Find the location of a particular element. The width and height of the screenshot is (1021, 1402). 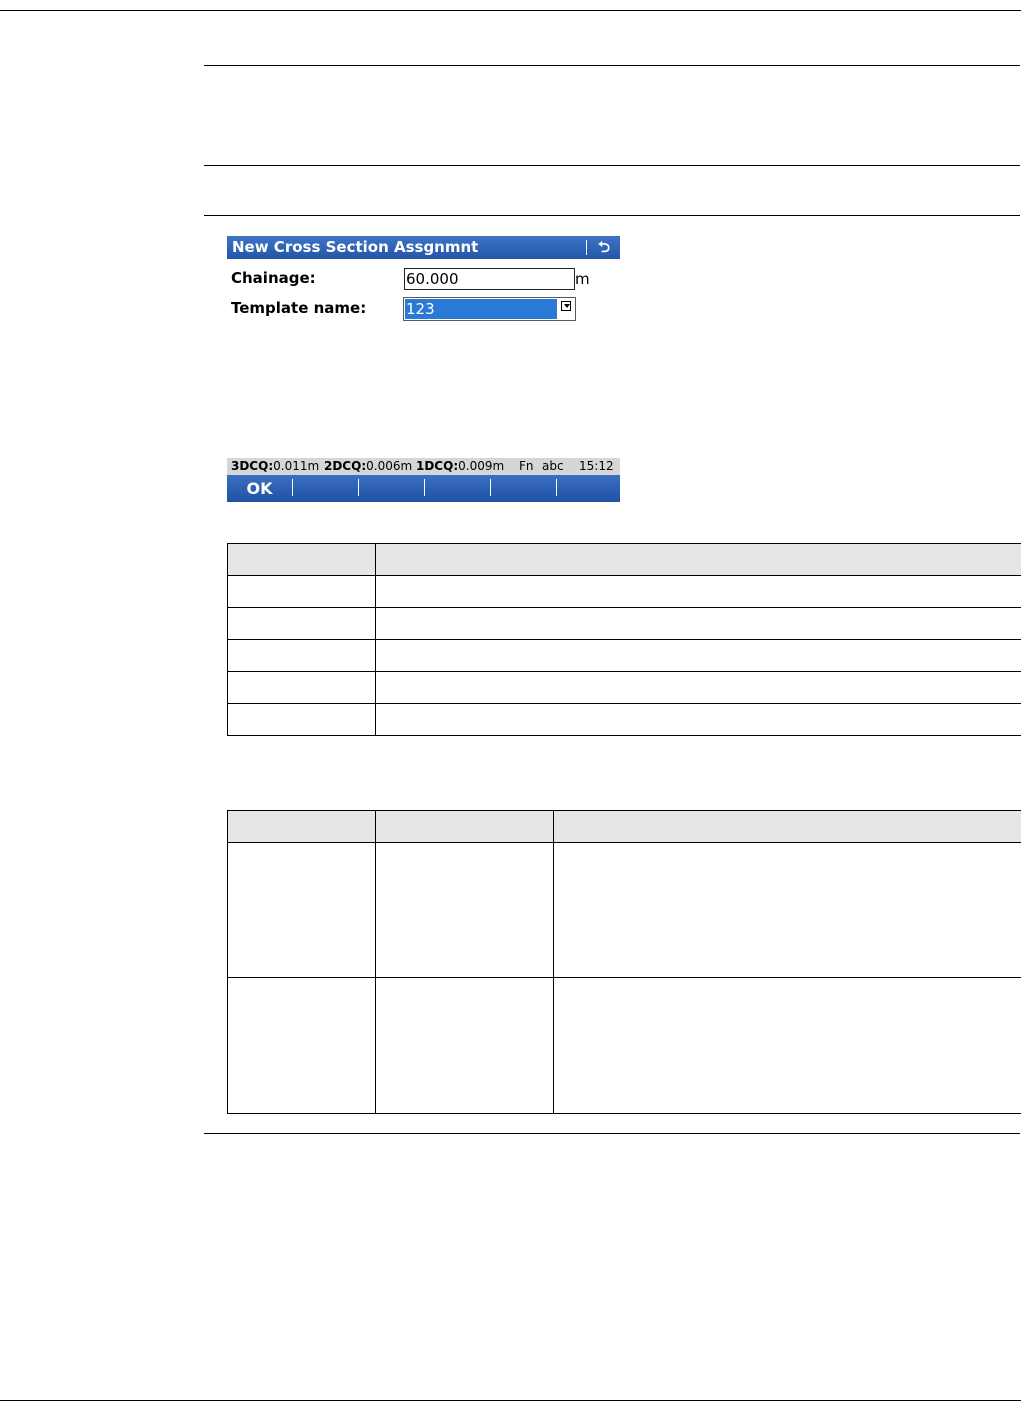

softkey-table is located at coordinates (624, 639).